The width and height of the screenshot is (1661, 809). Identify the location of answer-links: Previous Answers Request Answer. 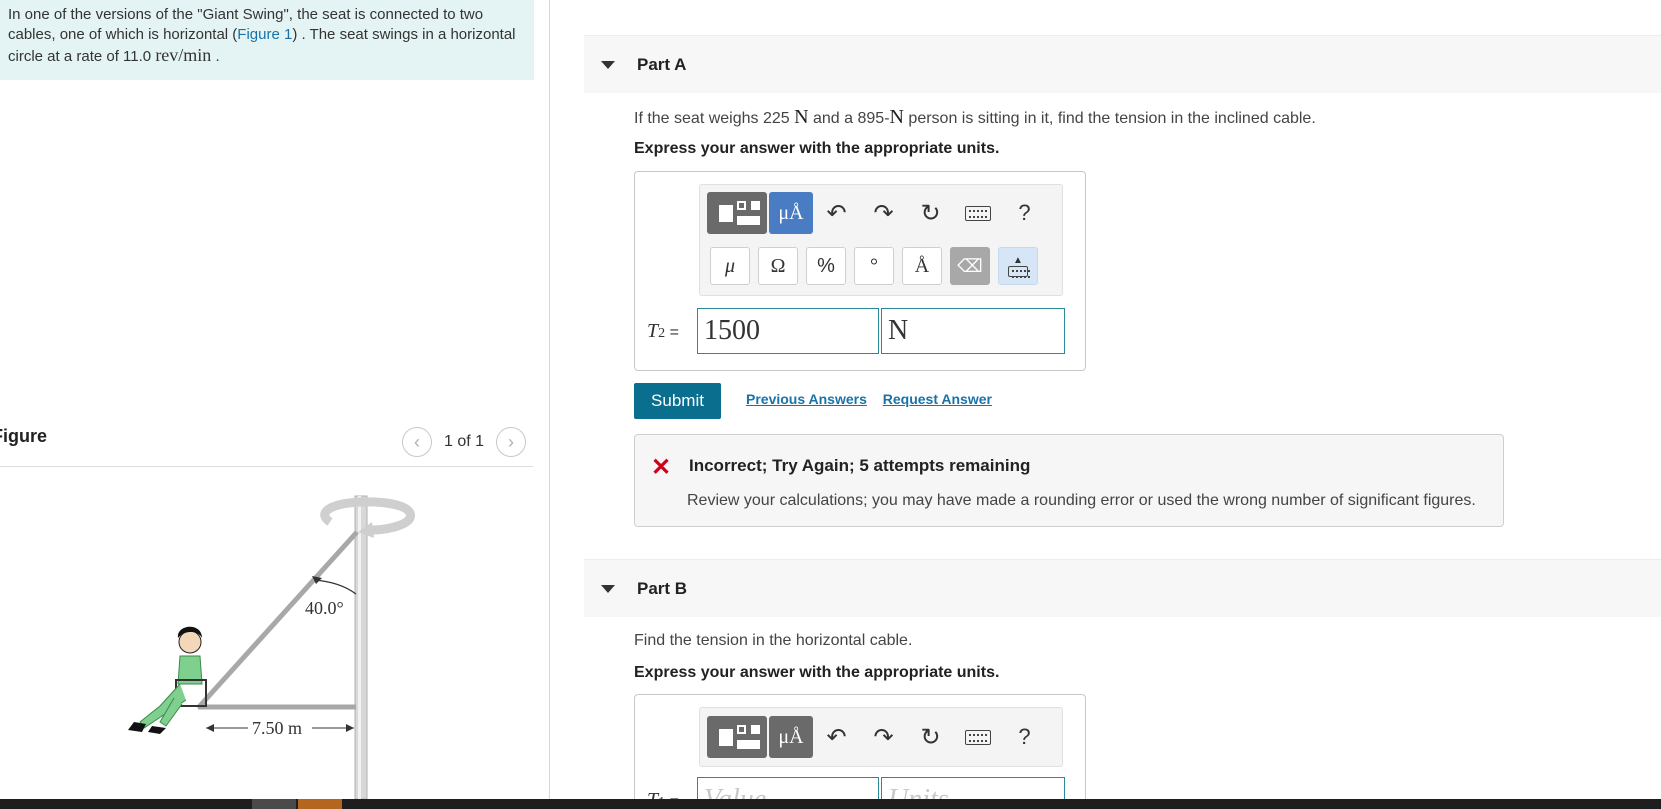
(875, 399).